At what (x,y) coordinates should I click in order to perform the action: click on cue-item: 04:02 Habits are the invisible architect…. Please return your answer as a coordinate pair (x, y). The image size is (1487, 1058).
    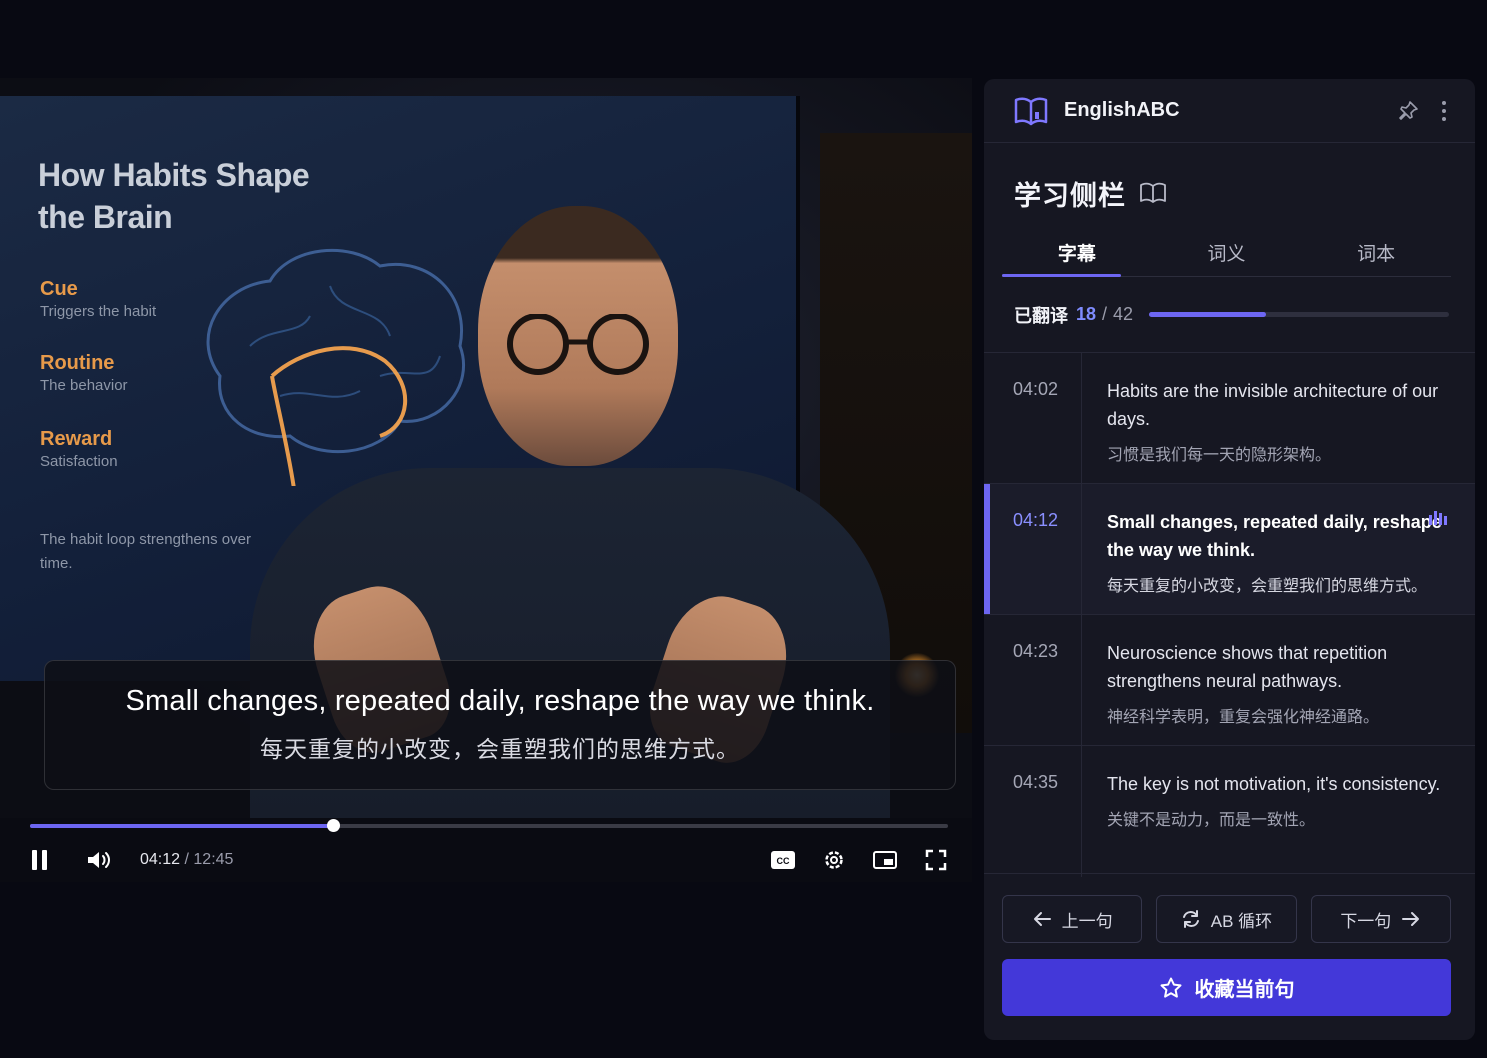
    Looking at the image, I should click on (1229, 418).